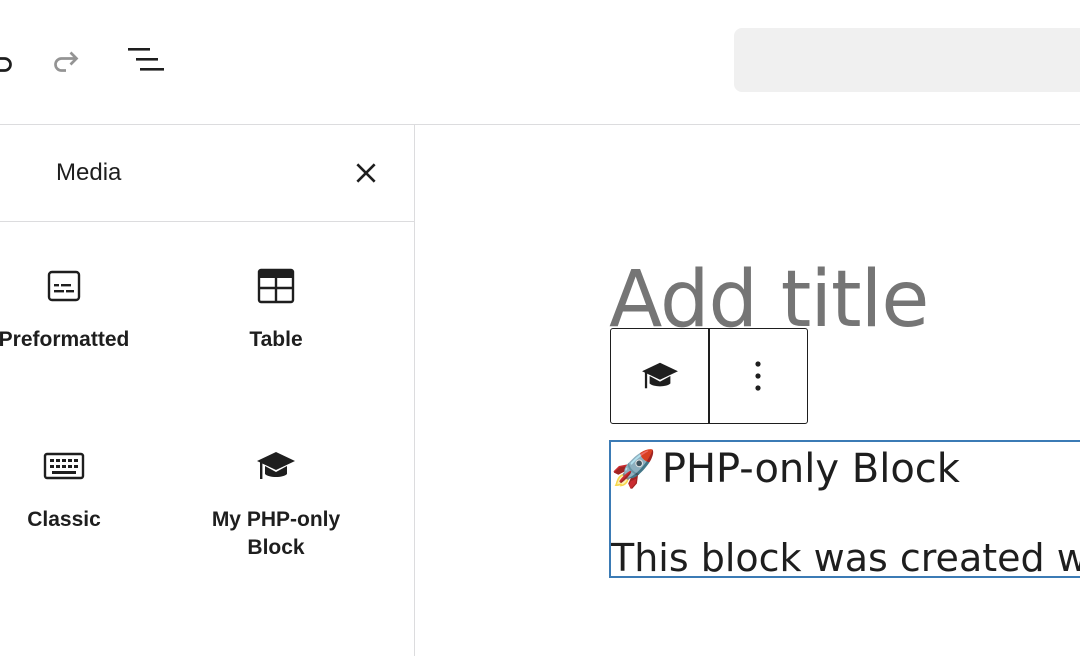 The image size is (1080, 656). I want to click on list-view-icon, so click(146, 59).